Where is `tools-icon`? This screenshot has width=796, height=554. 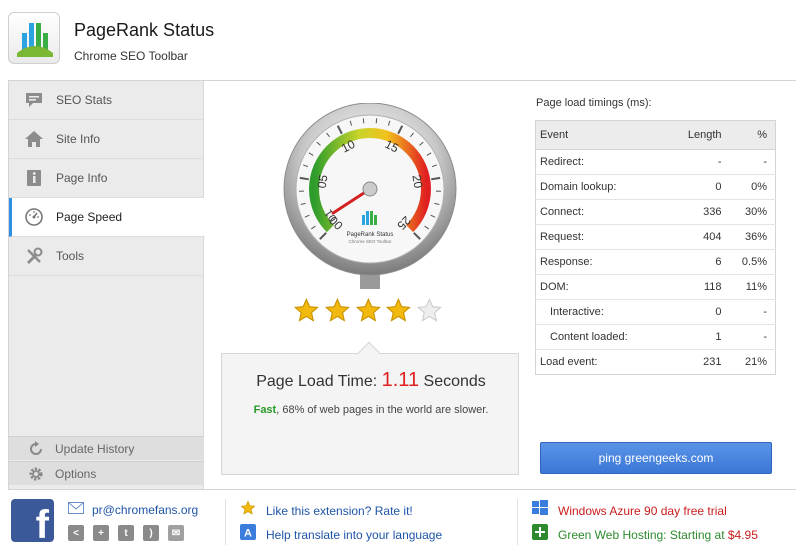 tools-icon is located at coordinates (34, 256).